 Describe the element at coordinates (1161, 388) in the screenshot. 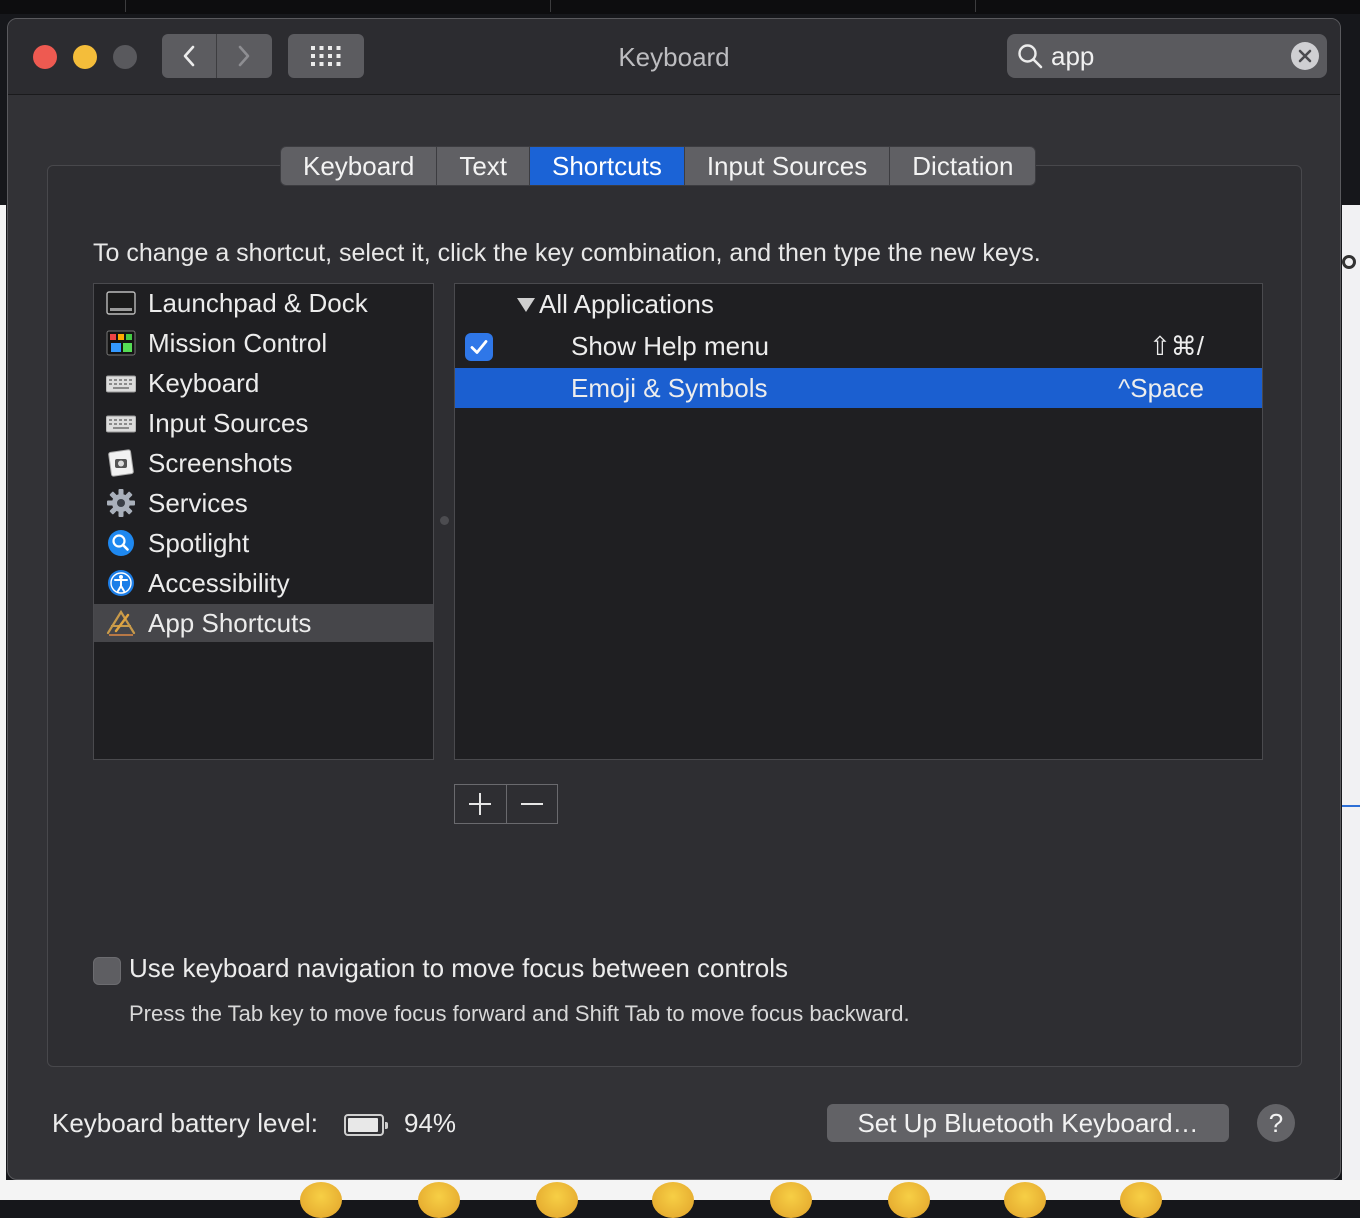

I see `shortcut-keys: ^Space` at that location.